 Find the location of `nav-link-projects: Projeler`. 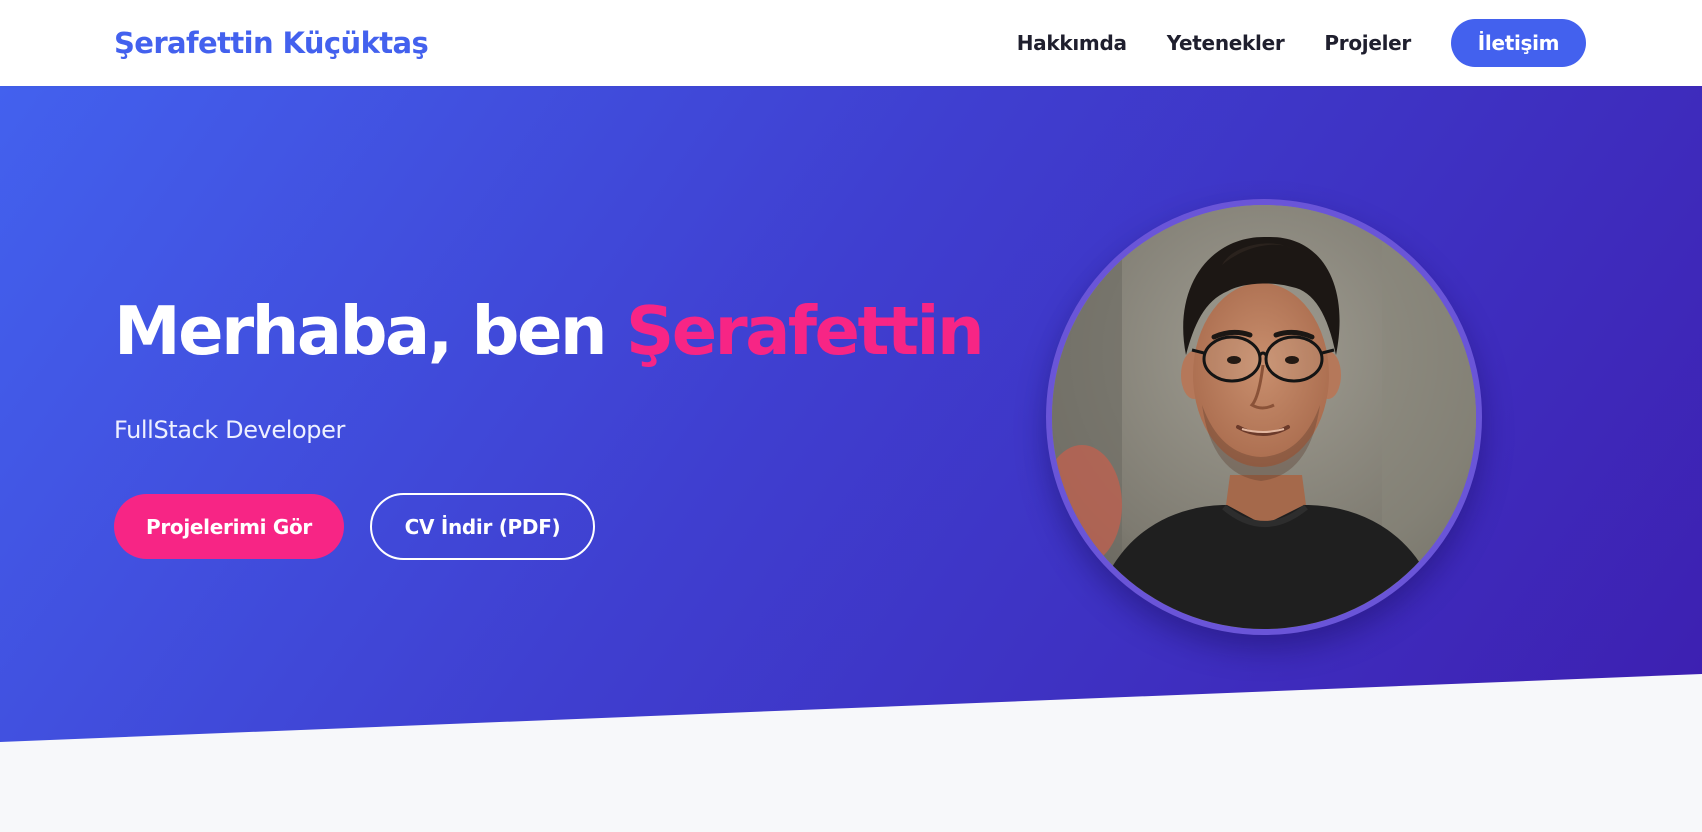

nav-link-projects: Projeler is located at coordinates (1367, 43).